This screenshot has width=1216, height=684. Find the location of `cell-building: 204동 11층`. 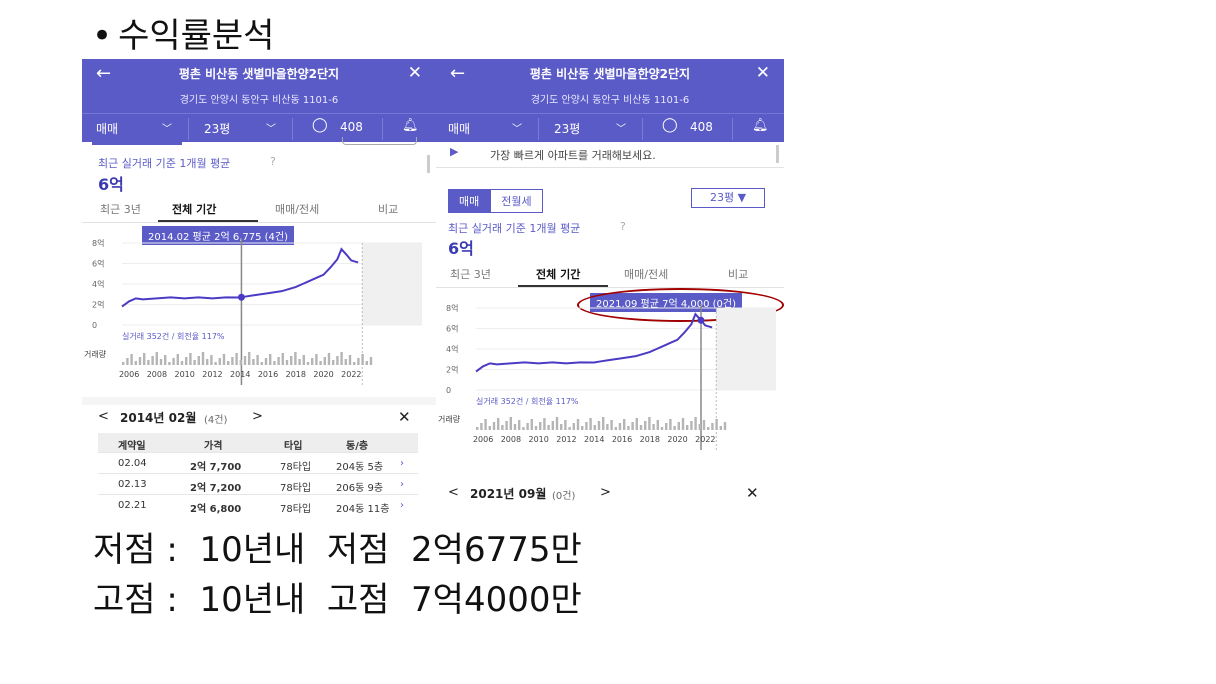

cell-building: 204동 11층 is located at coordinates (363, 509).